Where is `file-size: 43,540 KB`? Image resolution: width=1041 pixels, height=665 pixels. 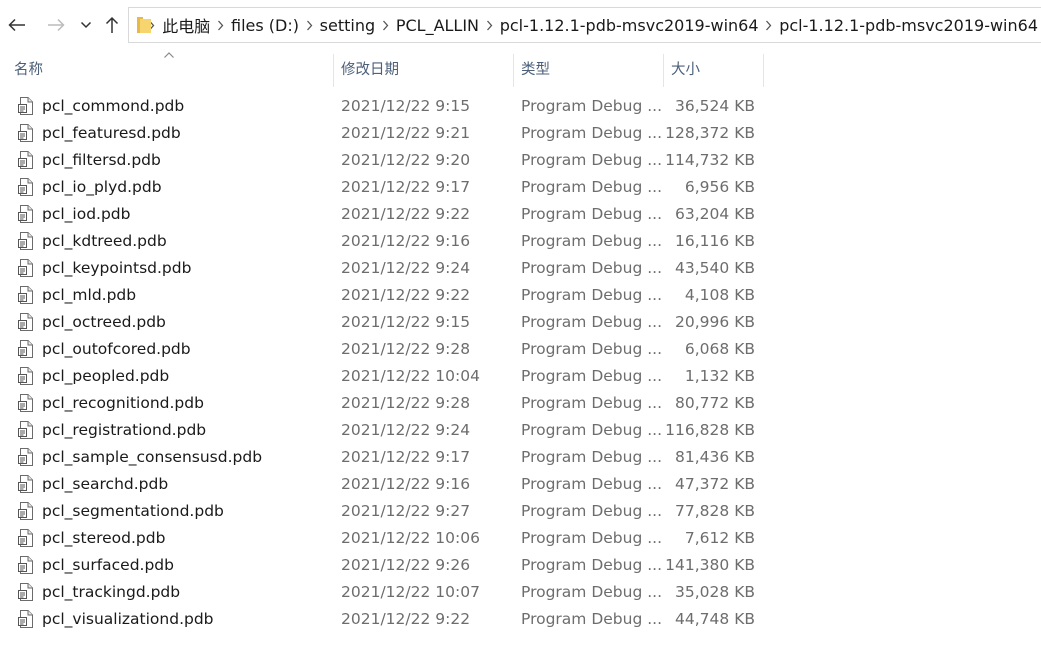
file-size: 43,540 KB is located at coordinates (715, 267).